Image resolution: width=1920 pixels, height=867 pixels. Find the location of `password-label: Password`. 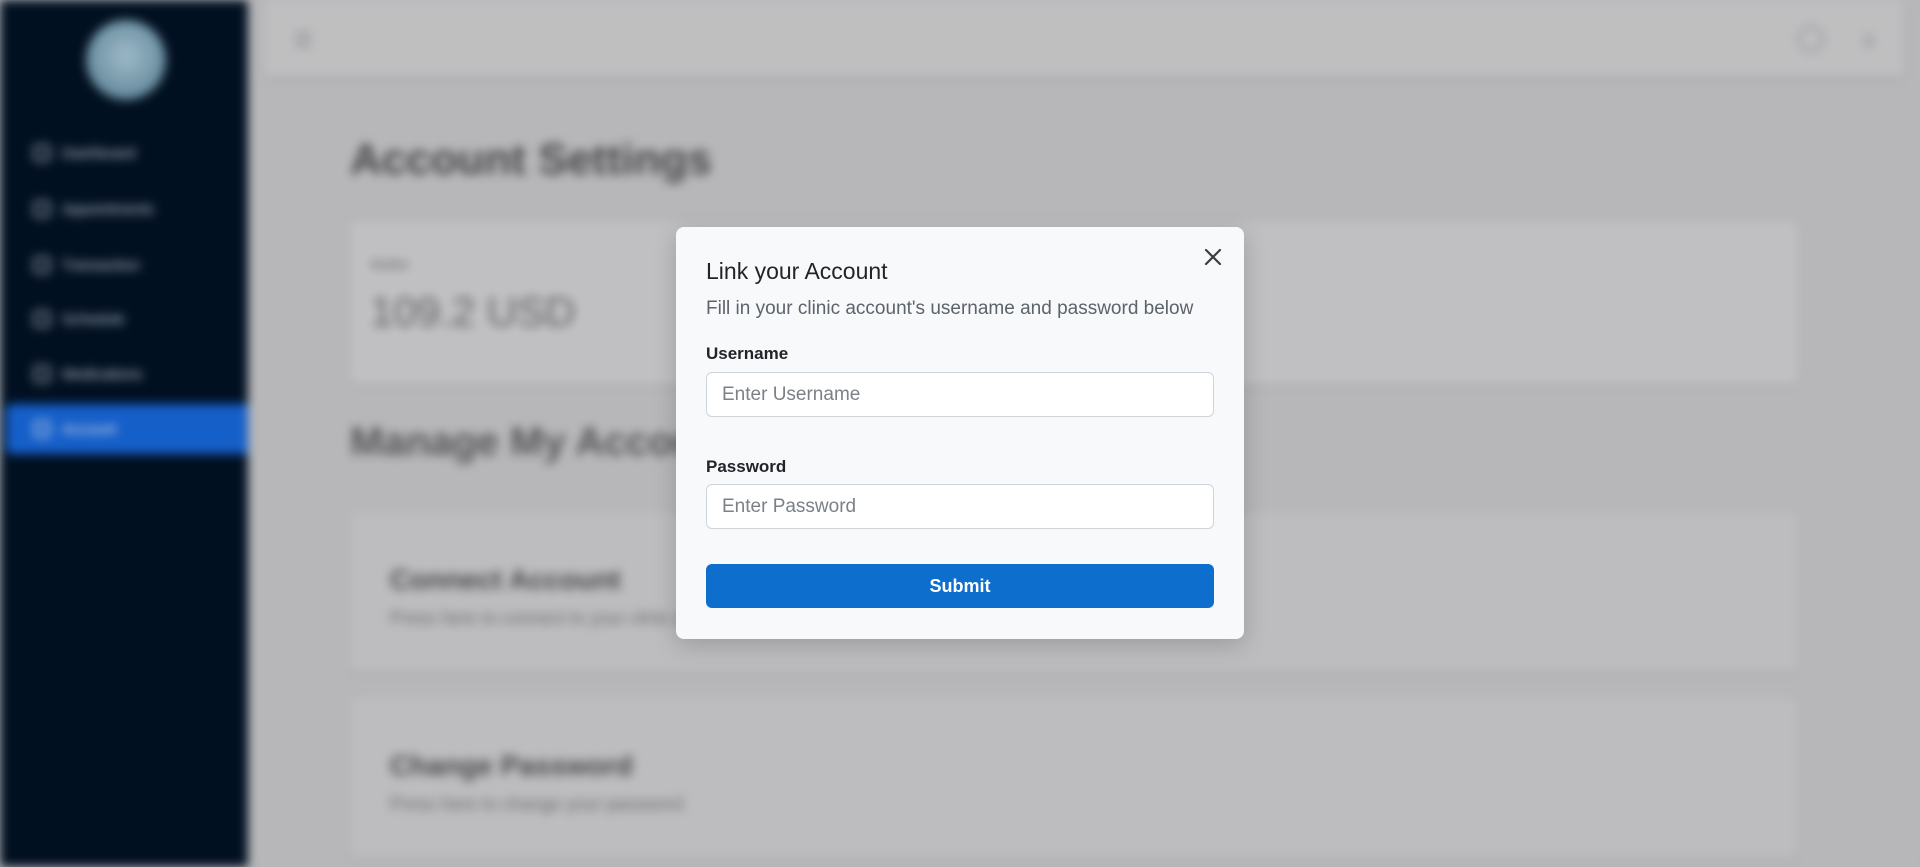

password-label: Password is located at coordinates (746, 466).